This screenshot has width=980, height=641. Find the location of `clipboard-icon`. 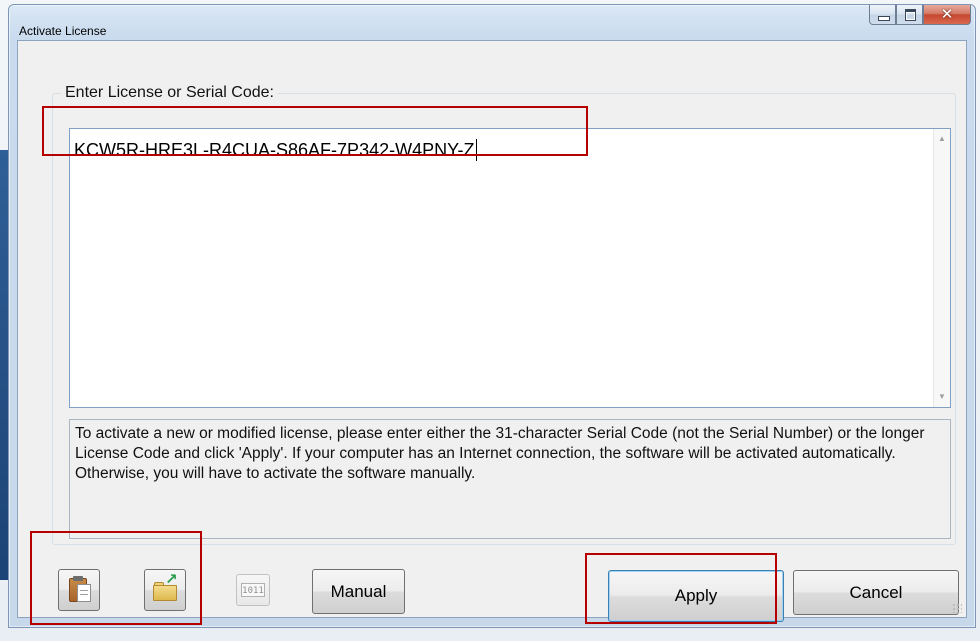

clipboard-icon is located at coordinates (81, 591).